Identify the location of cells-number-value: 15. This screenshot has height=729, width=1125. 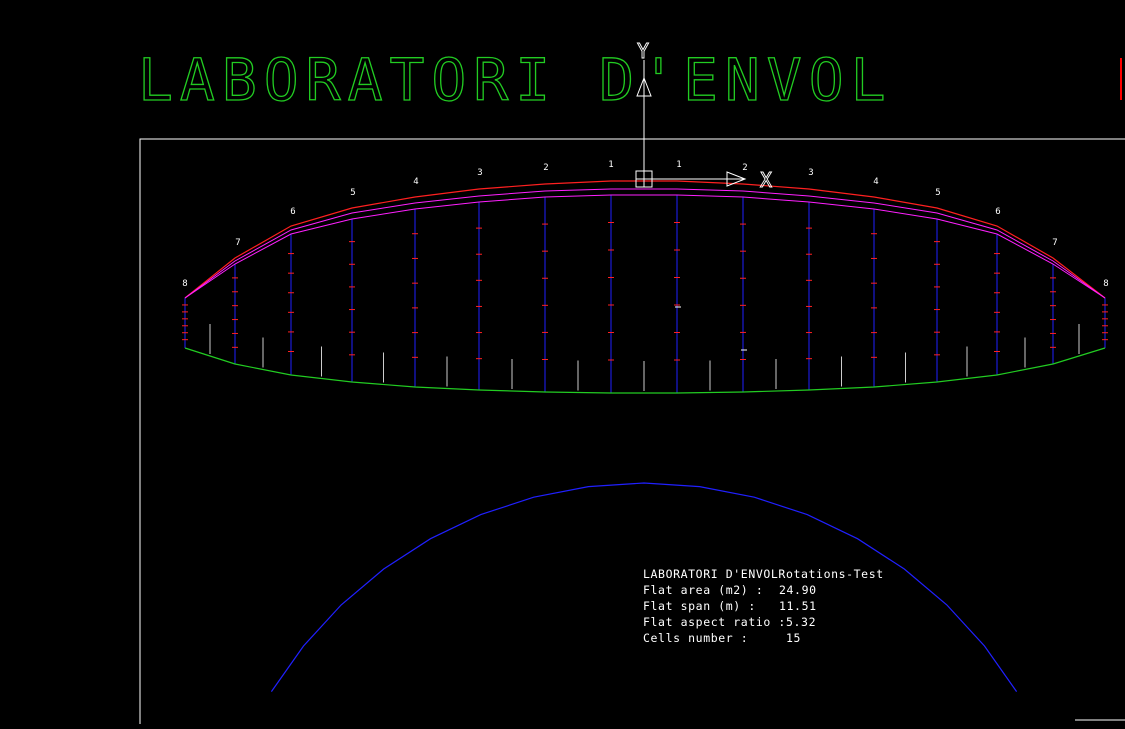
(793, 638).